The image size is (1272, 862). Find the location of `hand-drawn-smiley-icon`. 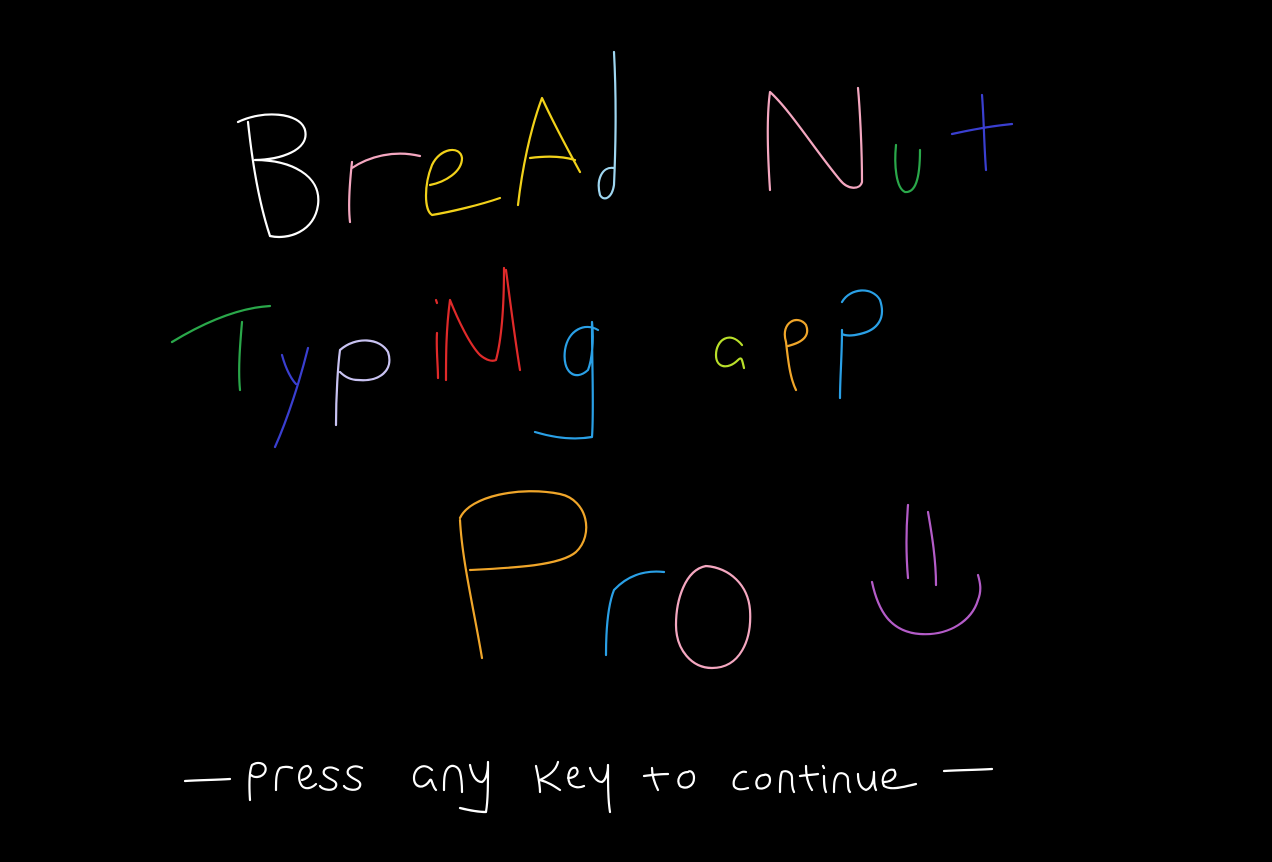

hand-drawn-smiley-icon is located at coordinates (926, 569).